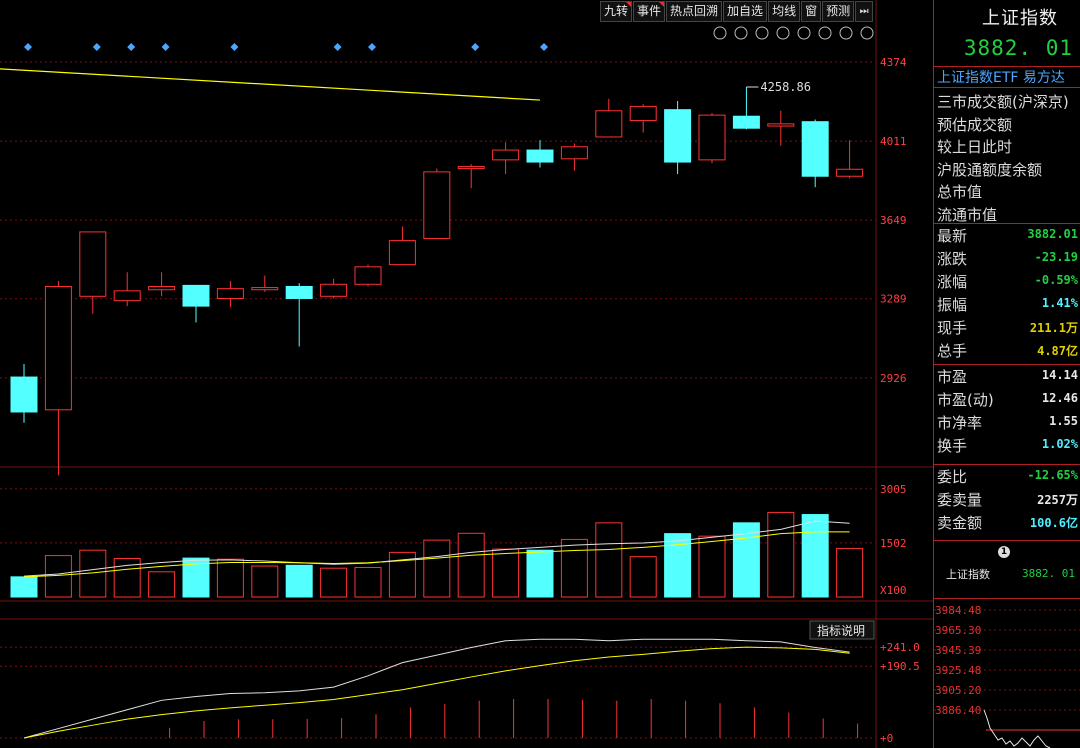 This screenshot has height=748, width=1080. I want to click on indicator-tick-label: +241.0, so click(900, 647).